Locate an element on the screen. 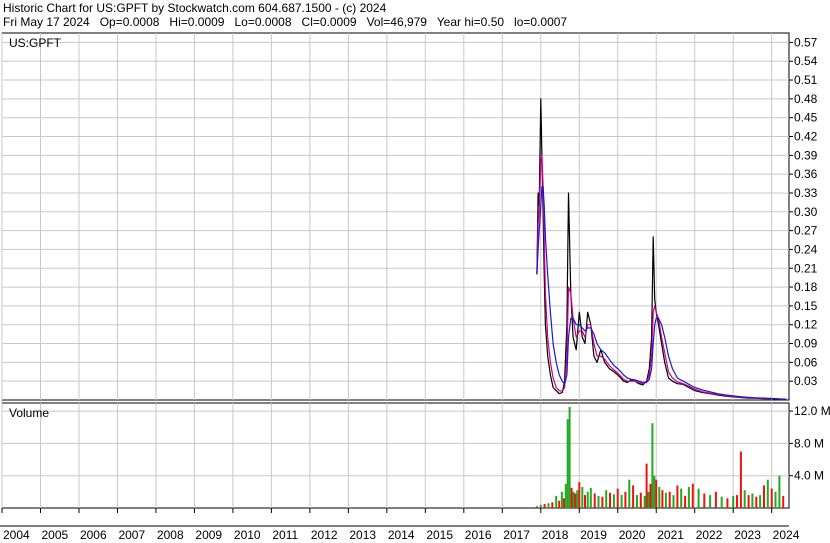 The height and width of the screenshot is (543, 830). volume-tick-label: 8.0 M is located at coordinates (809, 443).